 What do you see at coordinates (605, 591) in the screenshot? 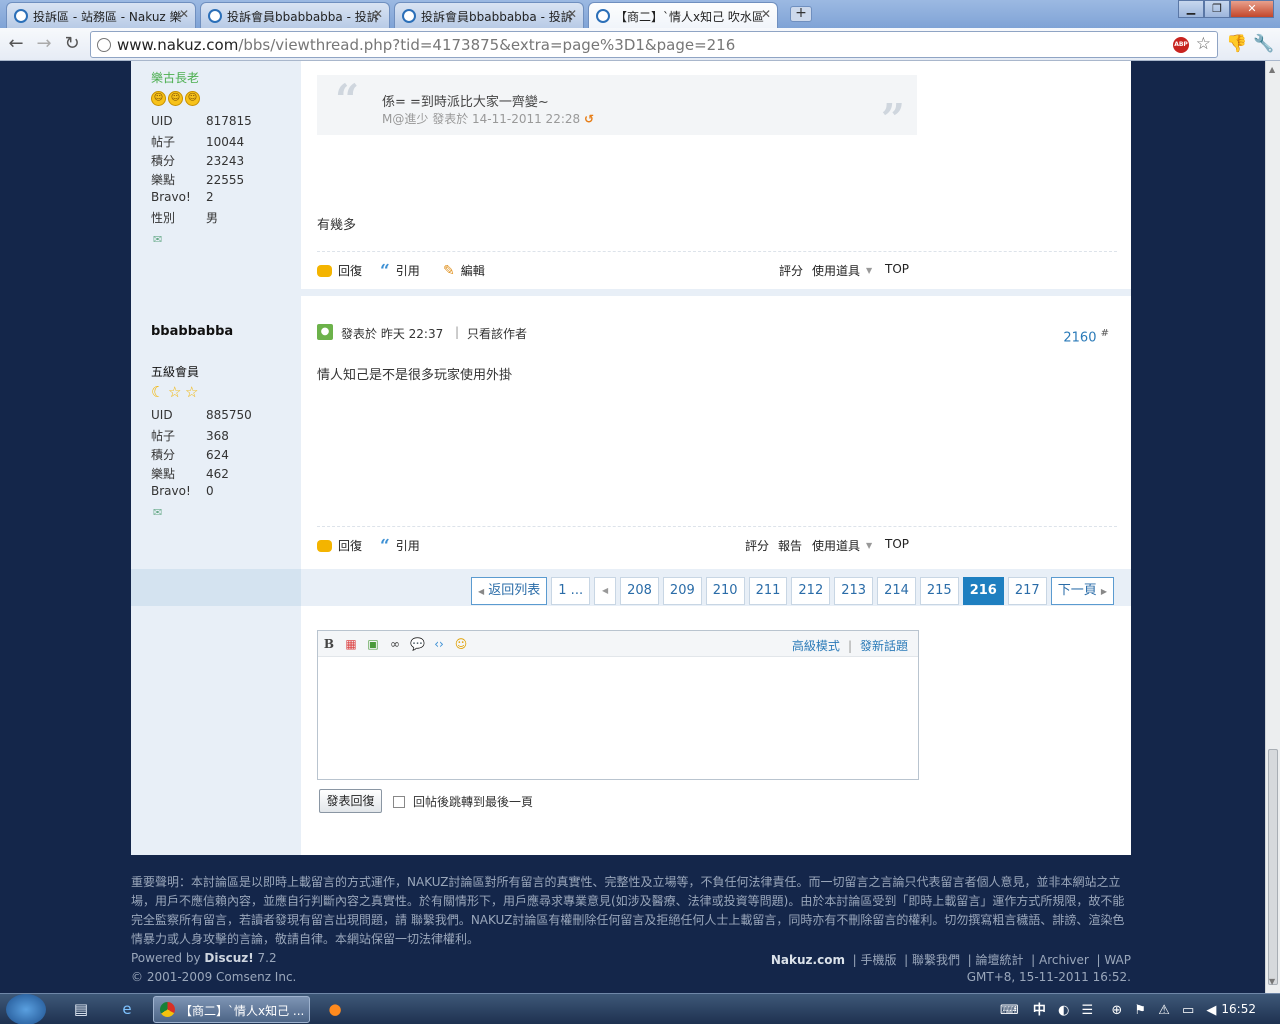
I see `prev-page-icon: ◀` at bounding box center [605, 591].